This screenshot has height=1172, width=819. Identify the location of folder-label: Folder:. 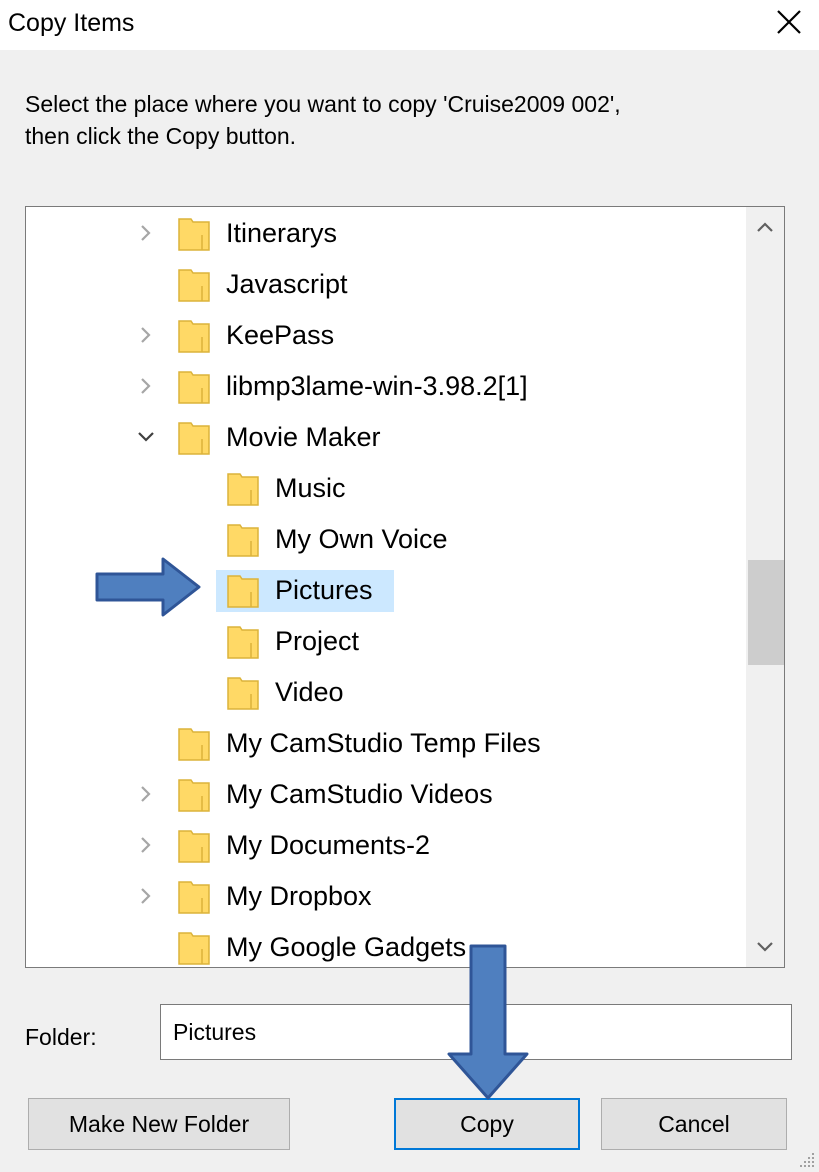
(61, 1037).